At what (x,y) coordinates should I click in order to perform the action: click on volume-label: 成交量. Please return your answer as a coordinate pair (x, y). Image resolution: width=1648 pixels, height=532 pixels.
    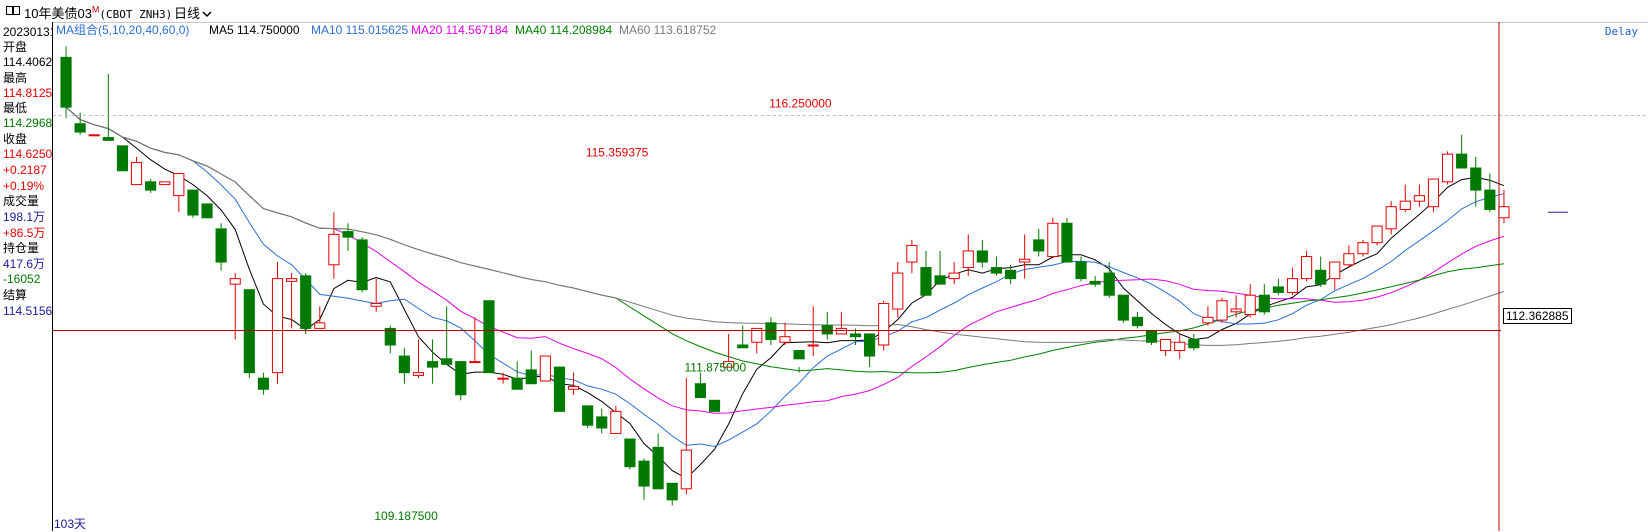
    Looking at the image, I should click on (21, 201).